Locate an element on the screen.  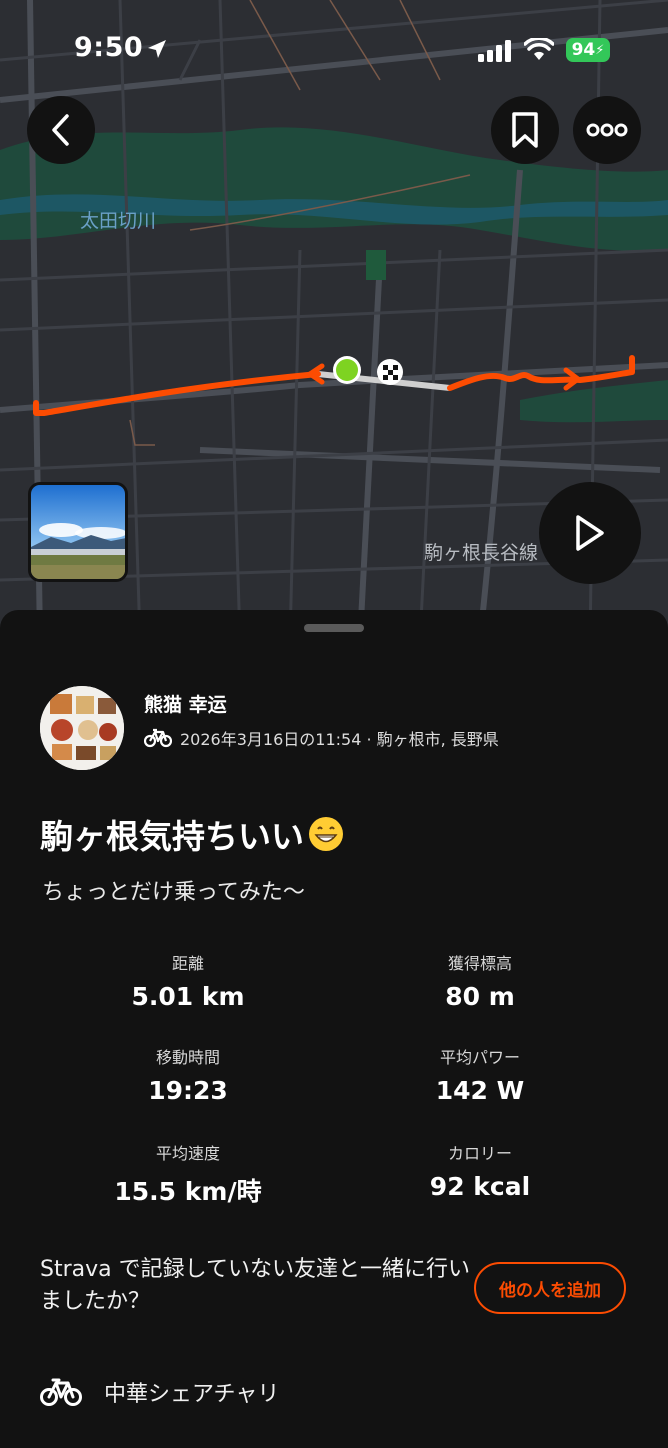
add-friends-prompt: Strava で記録していない友達と一緒に行いましたか？ is located at coordinates (255, 1285).